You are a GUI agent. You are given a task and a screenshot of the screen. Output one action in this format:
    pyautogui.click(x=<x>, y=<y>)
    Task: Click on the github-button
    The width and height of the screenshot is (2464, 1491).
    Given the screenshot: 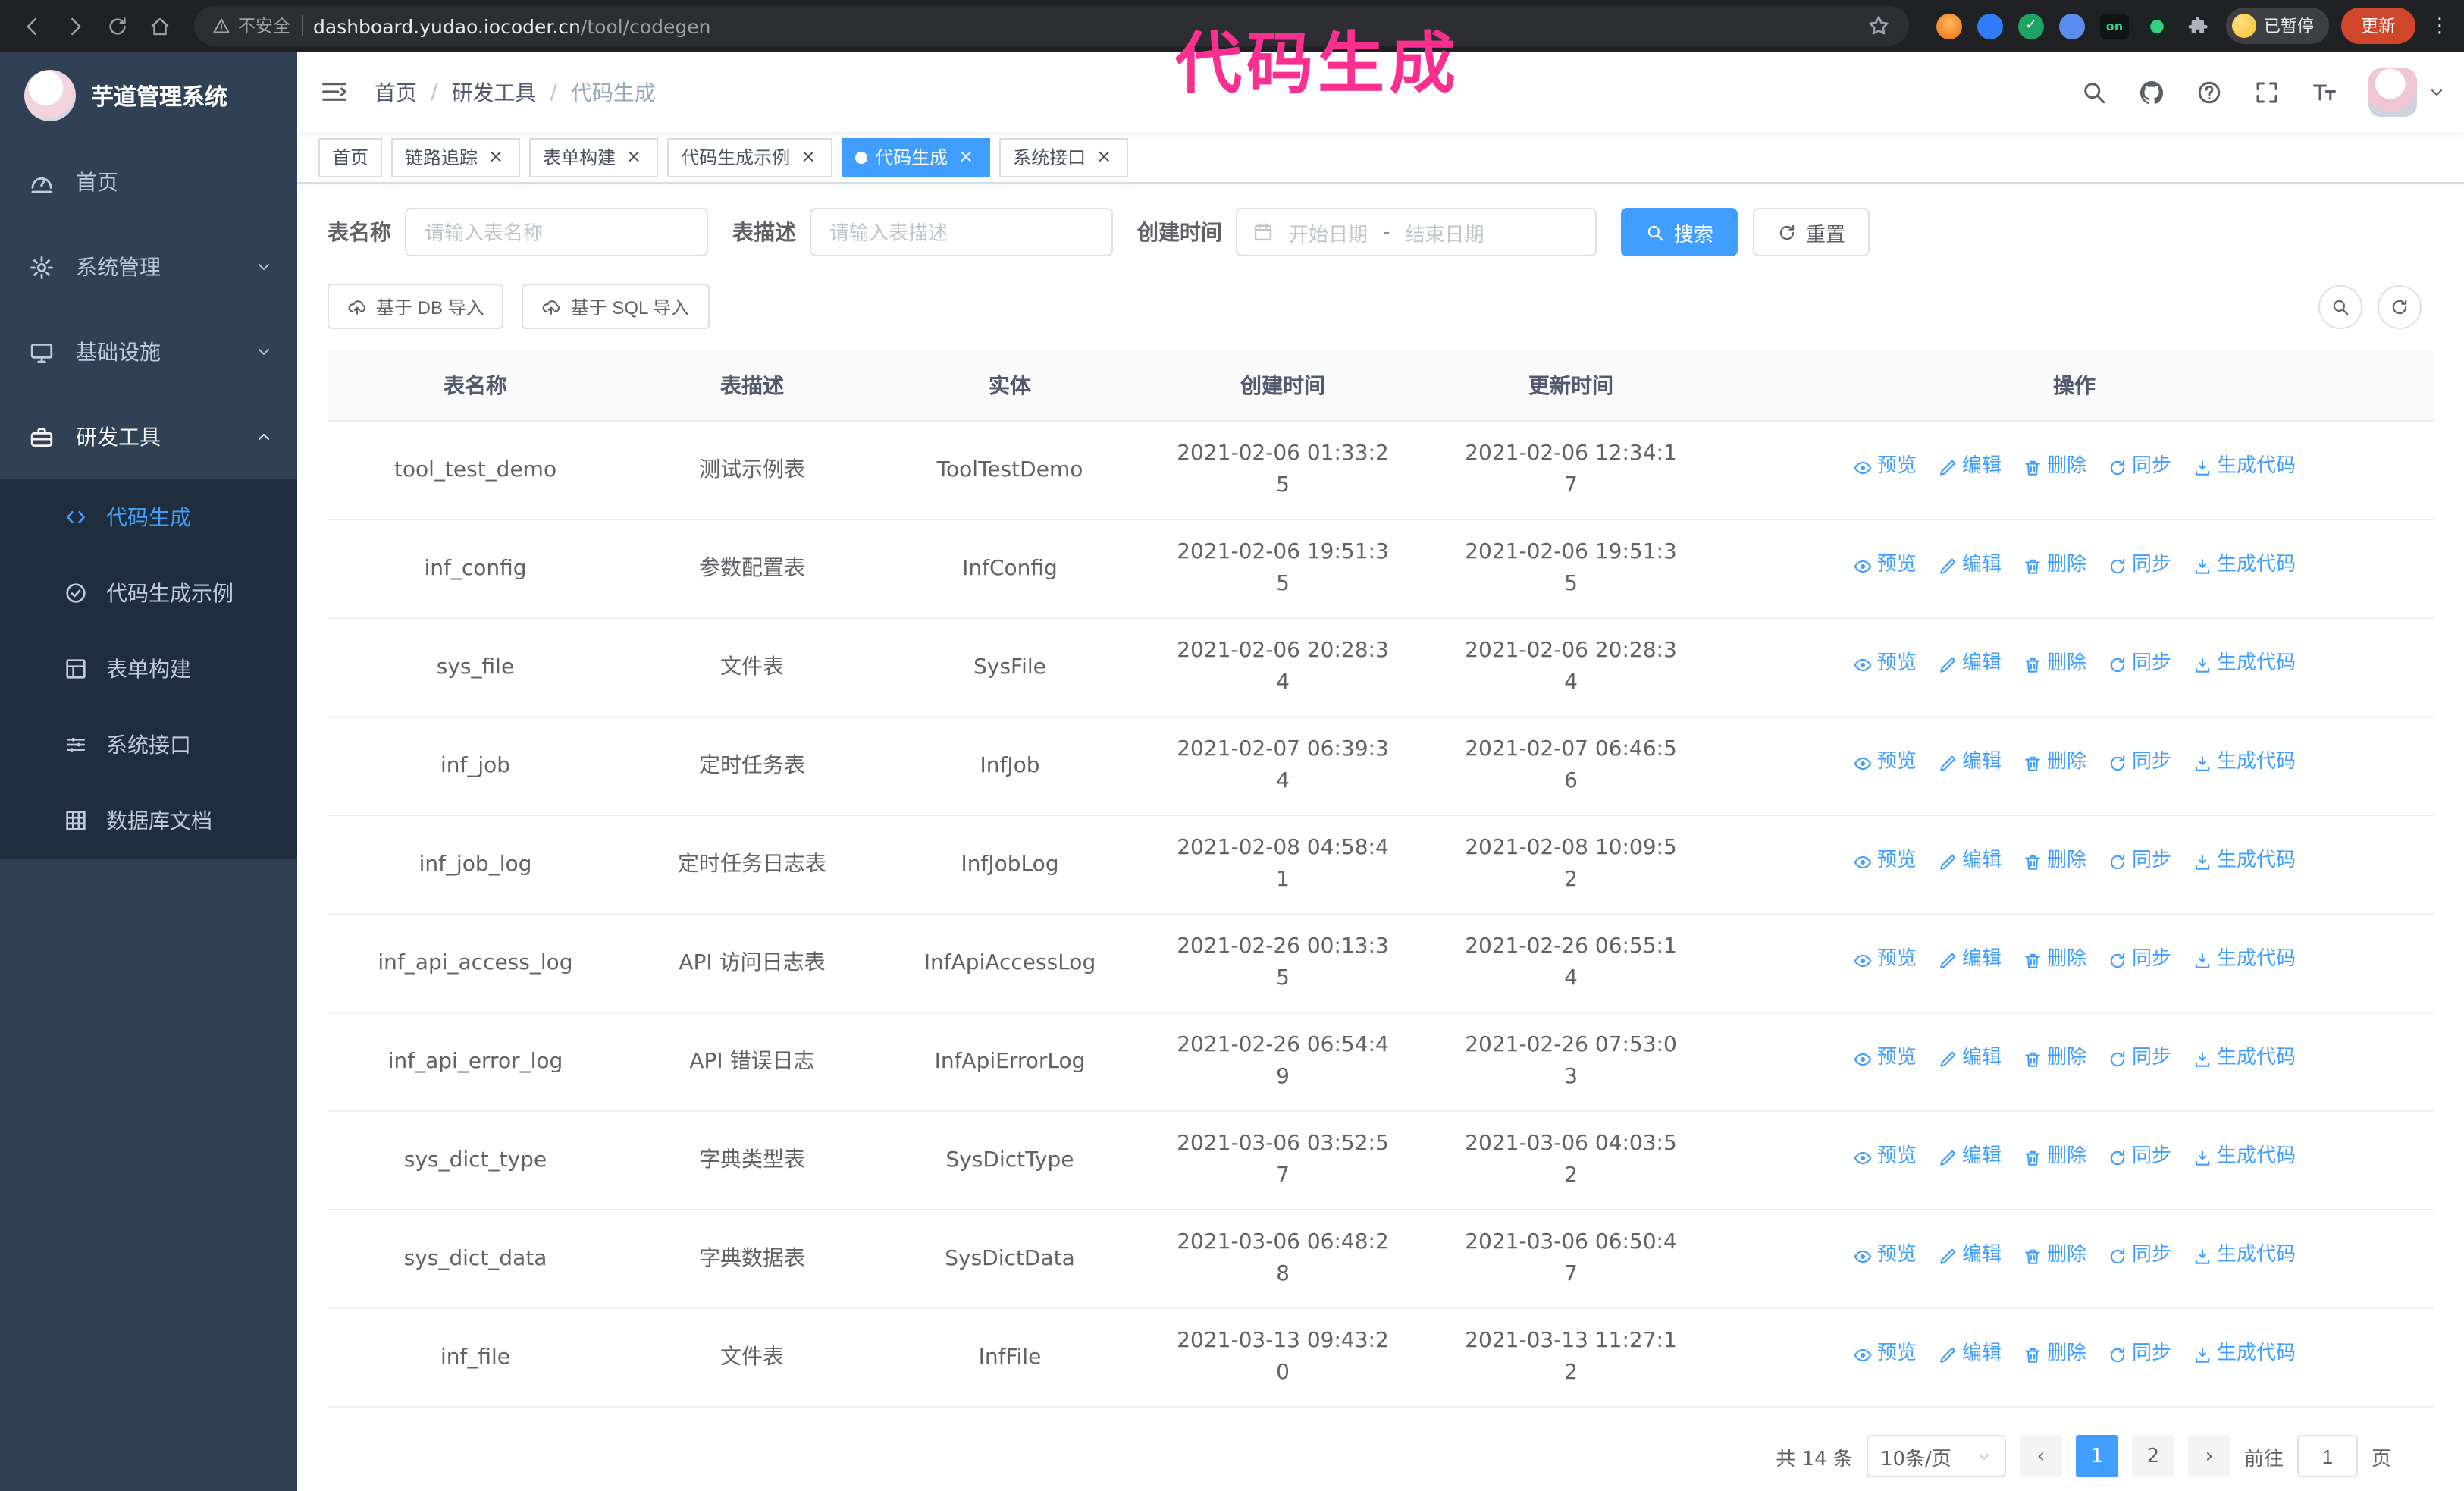 What is the action you would take?
    pyautogui.click(x=2151, y=92)
    